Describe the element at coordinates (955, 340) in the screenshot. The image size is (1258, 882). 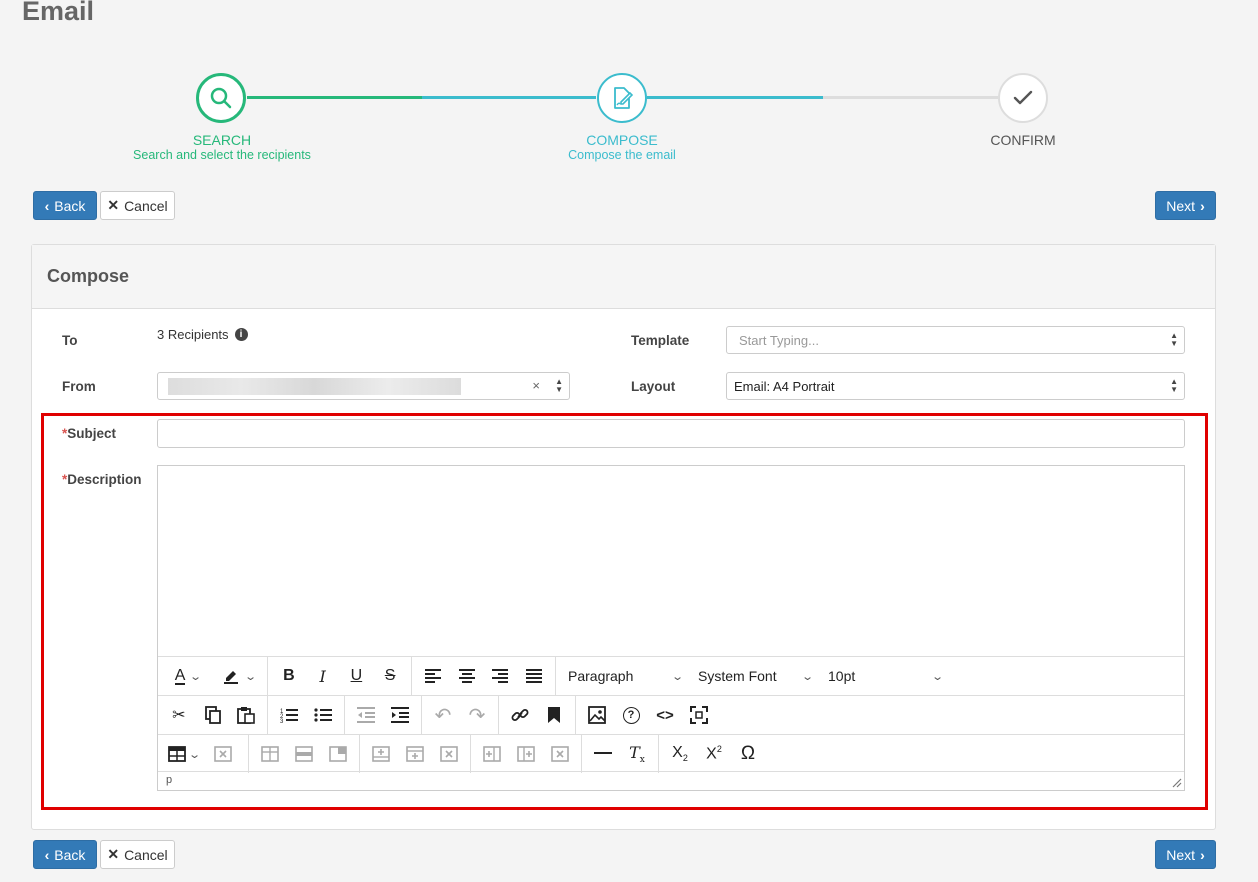
I see `template-select: Start Typing... ▲ ▼` at that location.